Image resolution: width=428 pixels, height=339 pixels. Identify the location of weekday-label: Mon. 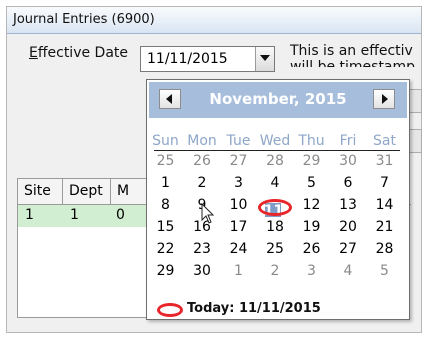
(202, 141).